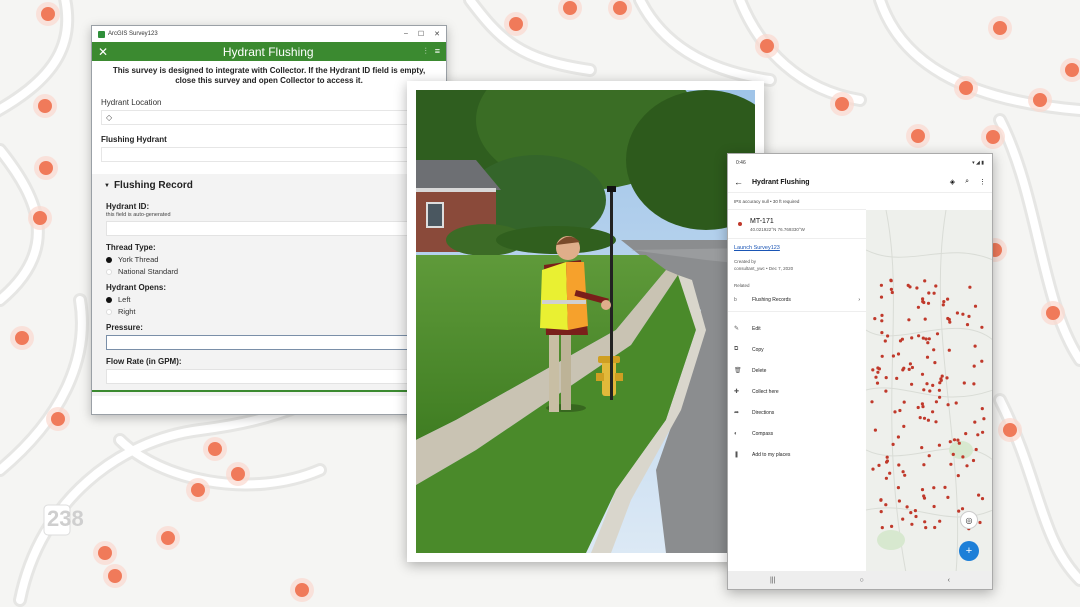 The image size is (1080, 607). I want to click on feature-summary: MT-171 40.021922°N 76.769330°W, so click(797, 221).